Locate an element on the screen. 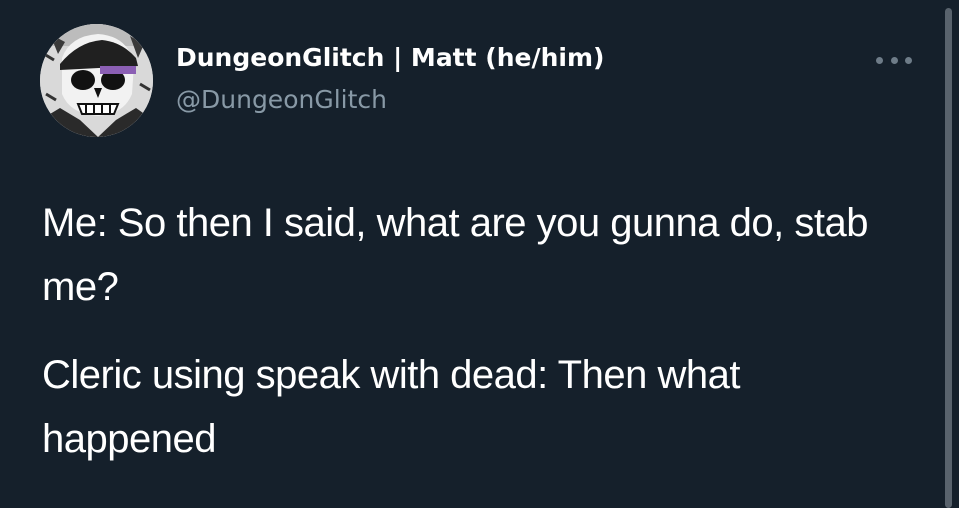 Image resolution: width=959 pixels, height=508 pixels. avatar is located at coordinates (96, 80).